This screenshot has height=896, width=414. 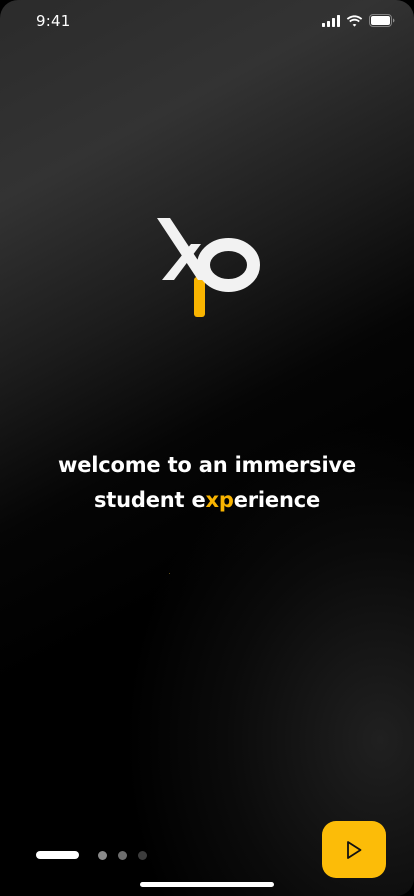 What do you see at coordinates (53, 21) in the screenshot?
I see `status-time: 9:41` at bounding box center [53, 21].